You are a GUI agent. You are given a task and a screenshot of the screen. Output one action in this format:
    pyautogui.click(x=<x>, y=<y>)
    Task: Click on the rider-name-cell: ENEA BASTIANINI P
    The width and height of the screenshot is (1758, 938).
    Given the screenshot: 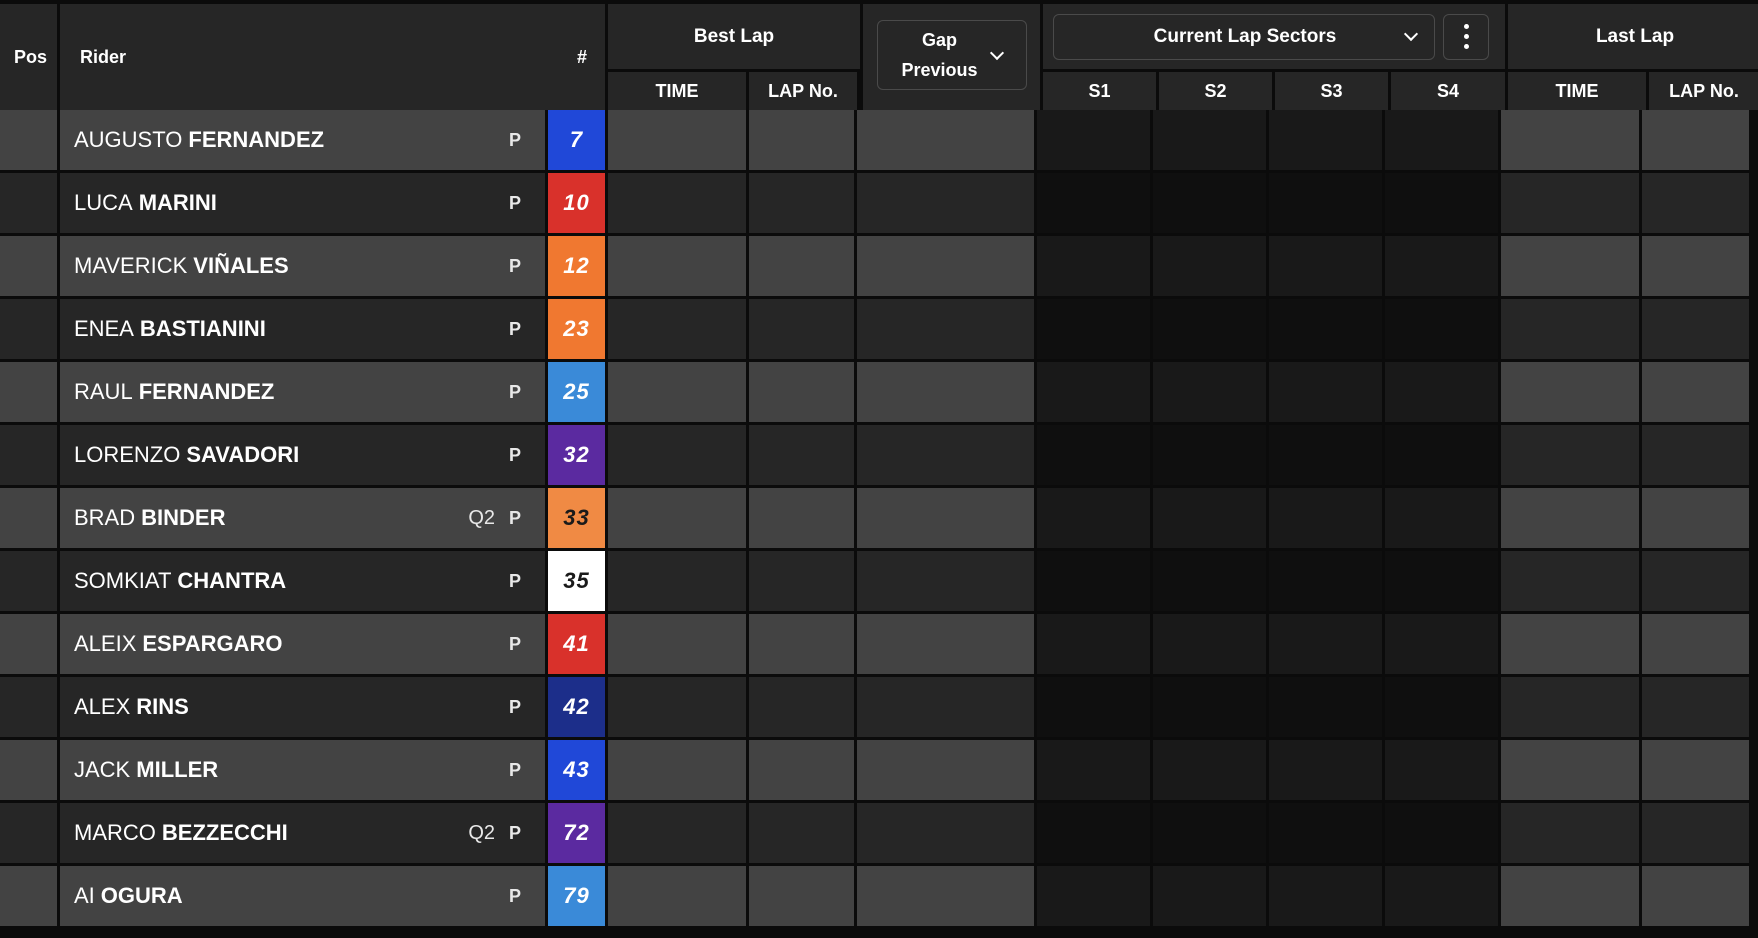 What is the action you would take?
    pyautogui.click(x=304, y=329)
    